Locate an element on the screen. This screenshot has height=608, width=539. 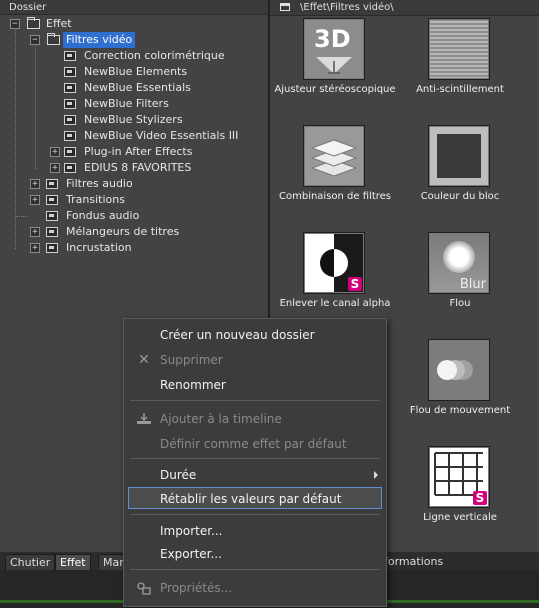
menu-label: Ajouter à la timeline is located at coordinates (221, 419).